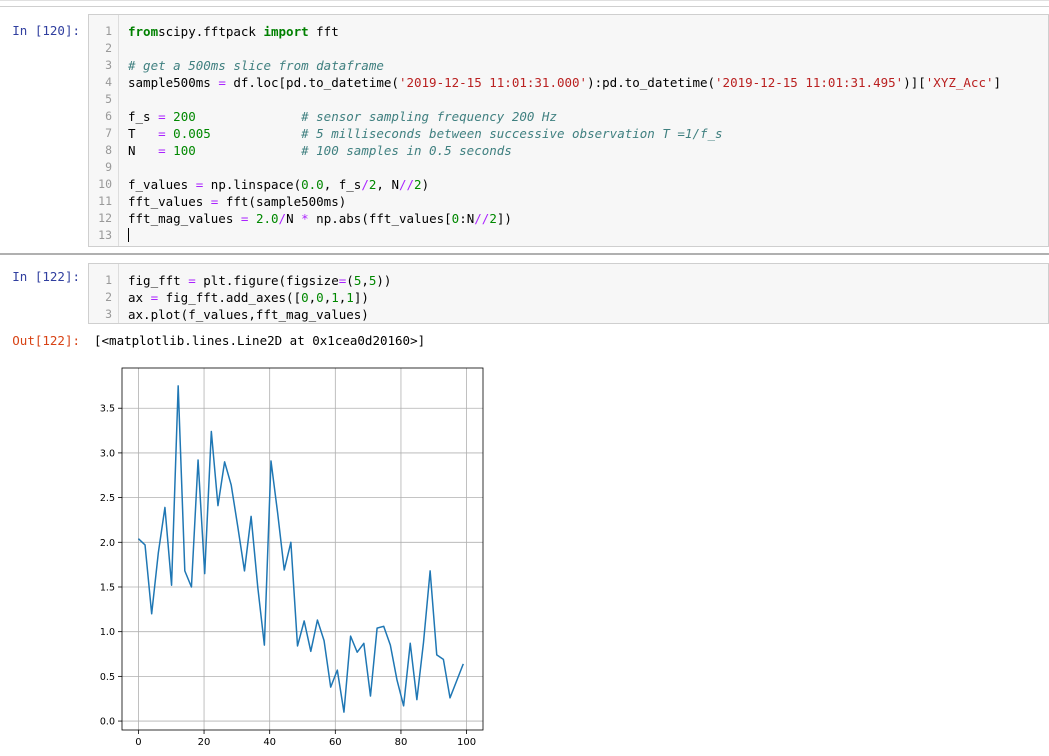 Image resolution: width=1049 pixels, height=756 pixels. What do you see at coordinates (365, 280) in the screenshot?
I see `code-token: ,` at bounding box center [365, 280].